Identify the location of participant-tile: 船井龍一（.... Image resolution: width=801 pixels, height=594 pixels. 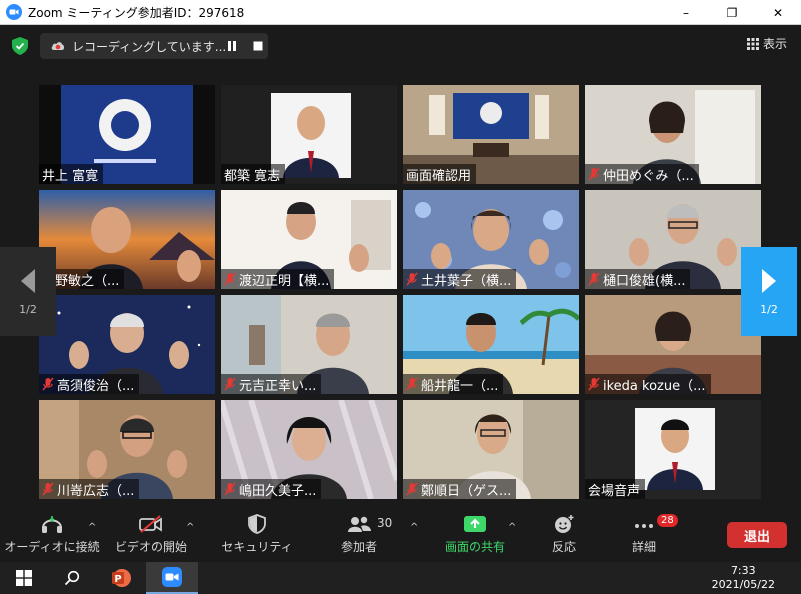
(491, 344).